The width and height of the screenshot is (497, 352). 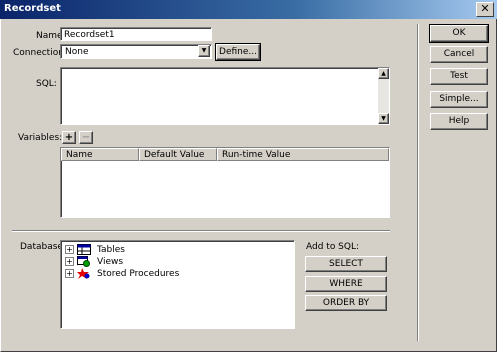 I want to click on column-header-name: Name, so click(x=100, y=154).